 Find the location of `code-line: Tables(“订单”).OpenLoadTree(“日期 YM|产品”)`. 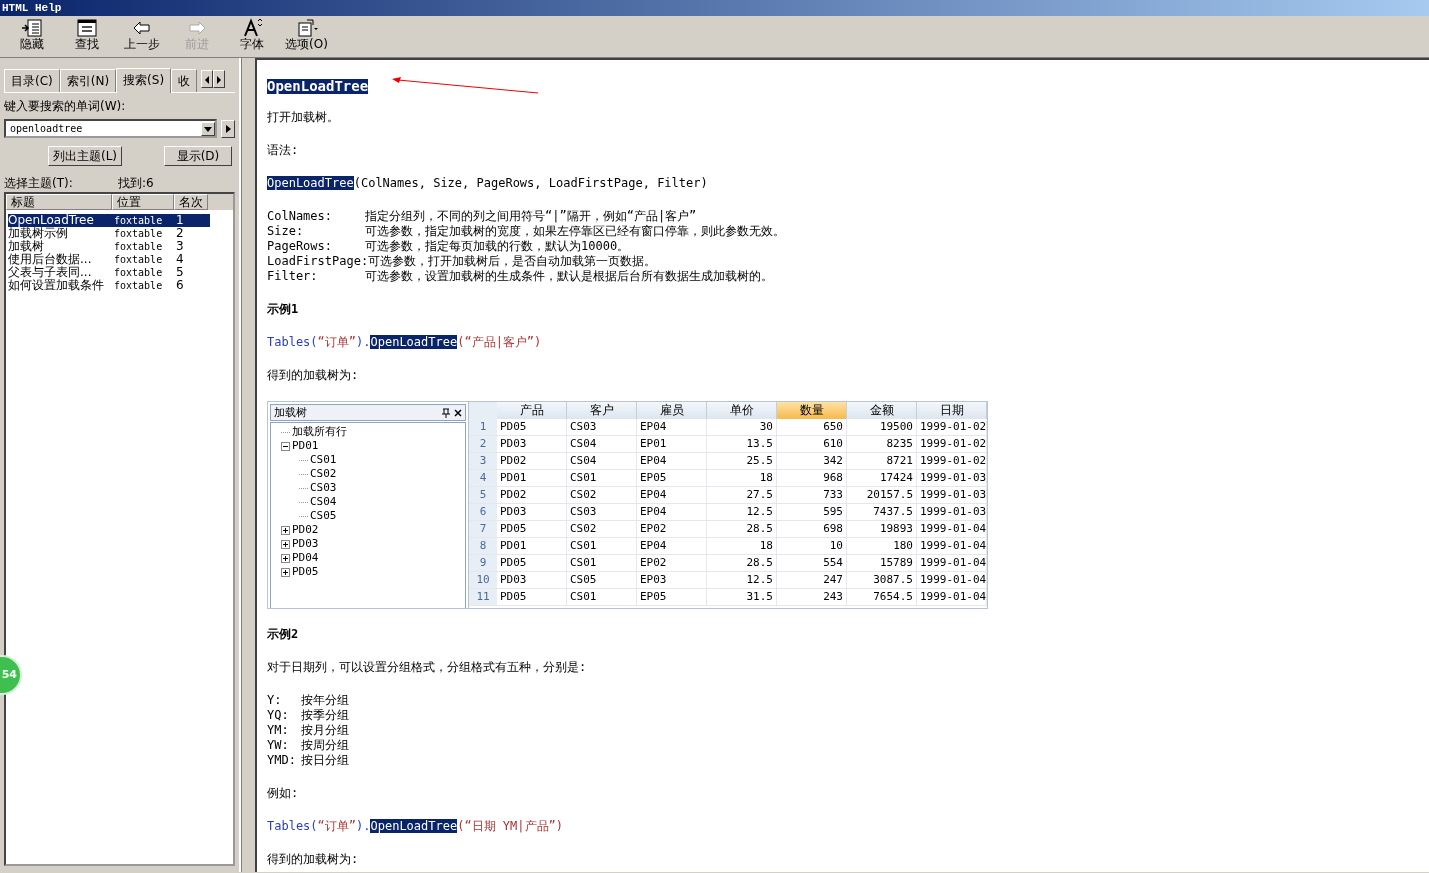

code-line: Tables(“订单”).OpenLoadTree(“日期 YM|产品”) is located at coordinates (415, 826).